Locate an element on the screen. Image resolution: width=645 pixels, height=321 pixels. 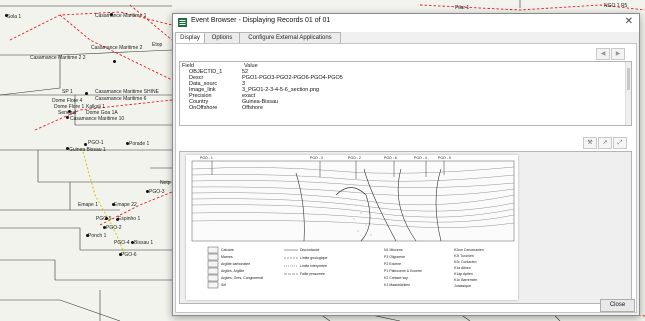
map-label-pgo2: PGO-2 is located at coordinates (114, 228).